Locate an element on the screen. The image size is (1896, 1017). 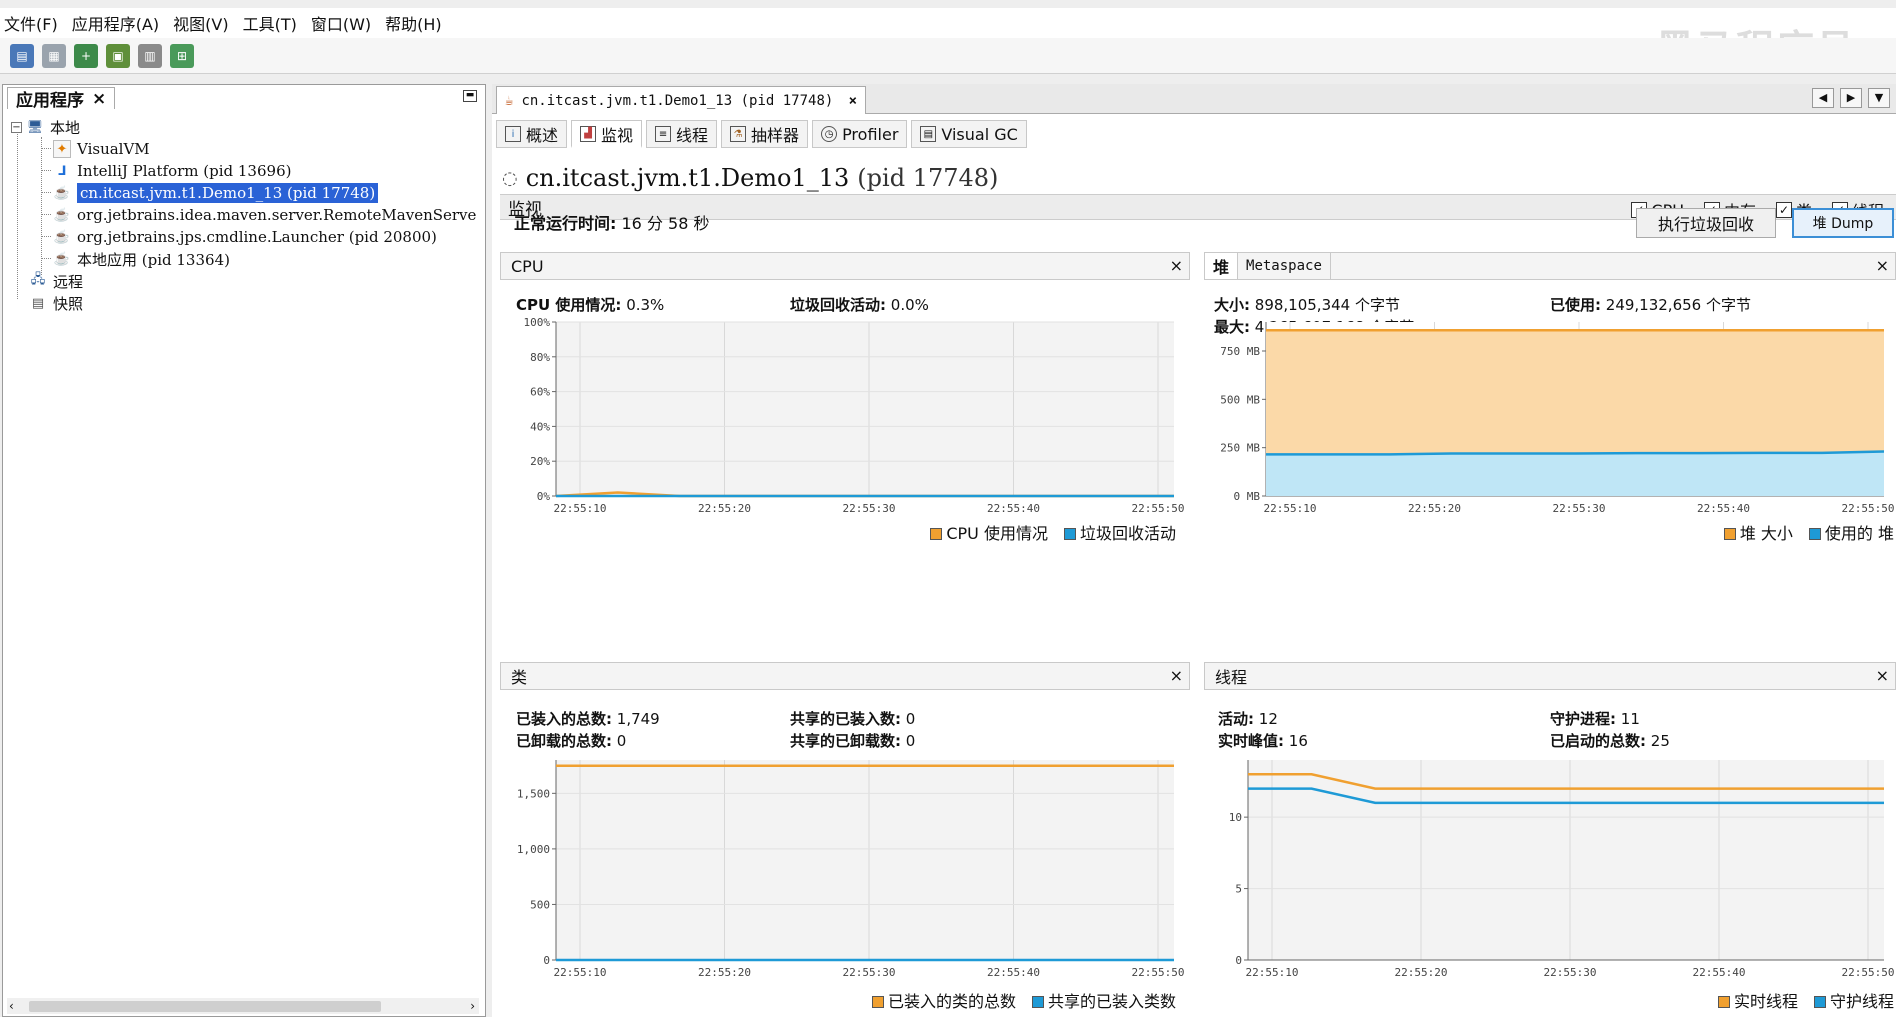
legend-live-threads: 实时线程 is located at coordinates (1757, 1000).